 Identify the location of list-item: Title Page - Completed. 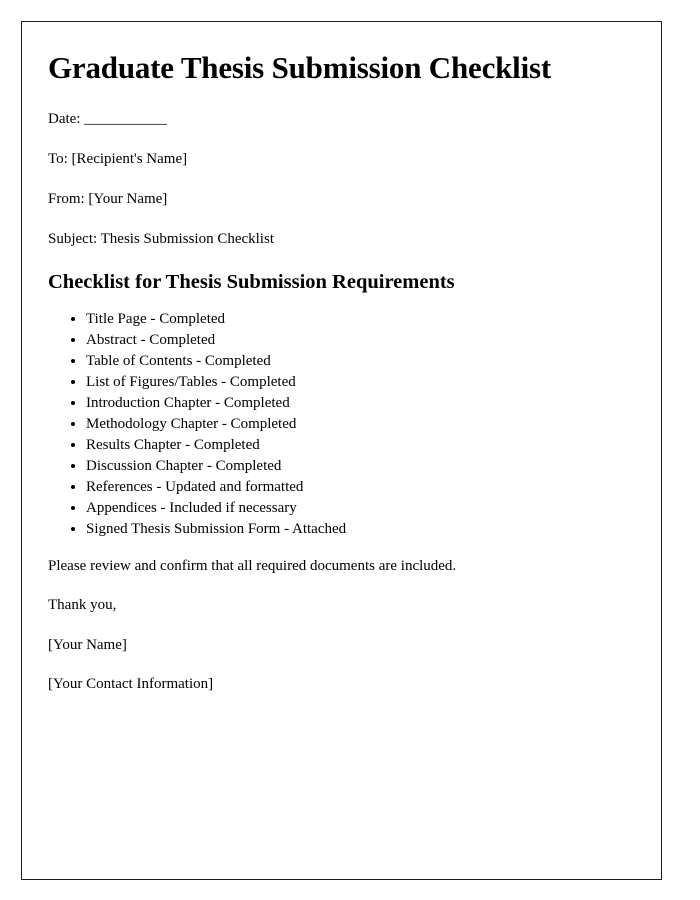
(360, 319).